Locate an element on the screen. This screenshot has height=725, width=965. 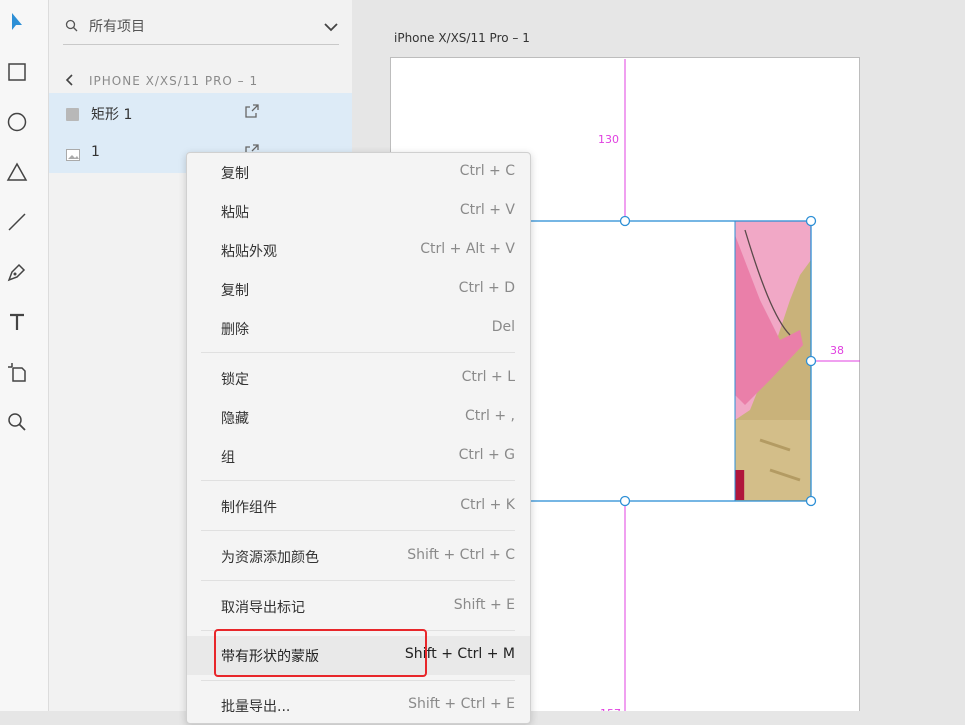
menu-item-unmark-export: 取消导出标记 Shift + E is located at coordinates (358, 606).